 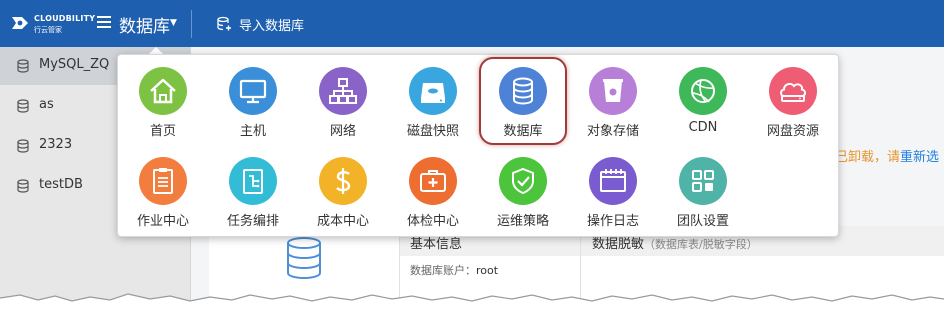 I want to click on tile-label: 成本中心, so click(x=342, y=221).